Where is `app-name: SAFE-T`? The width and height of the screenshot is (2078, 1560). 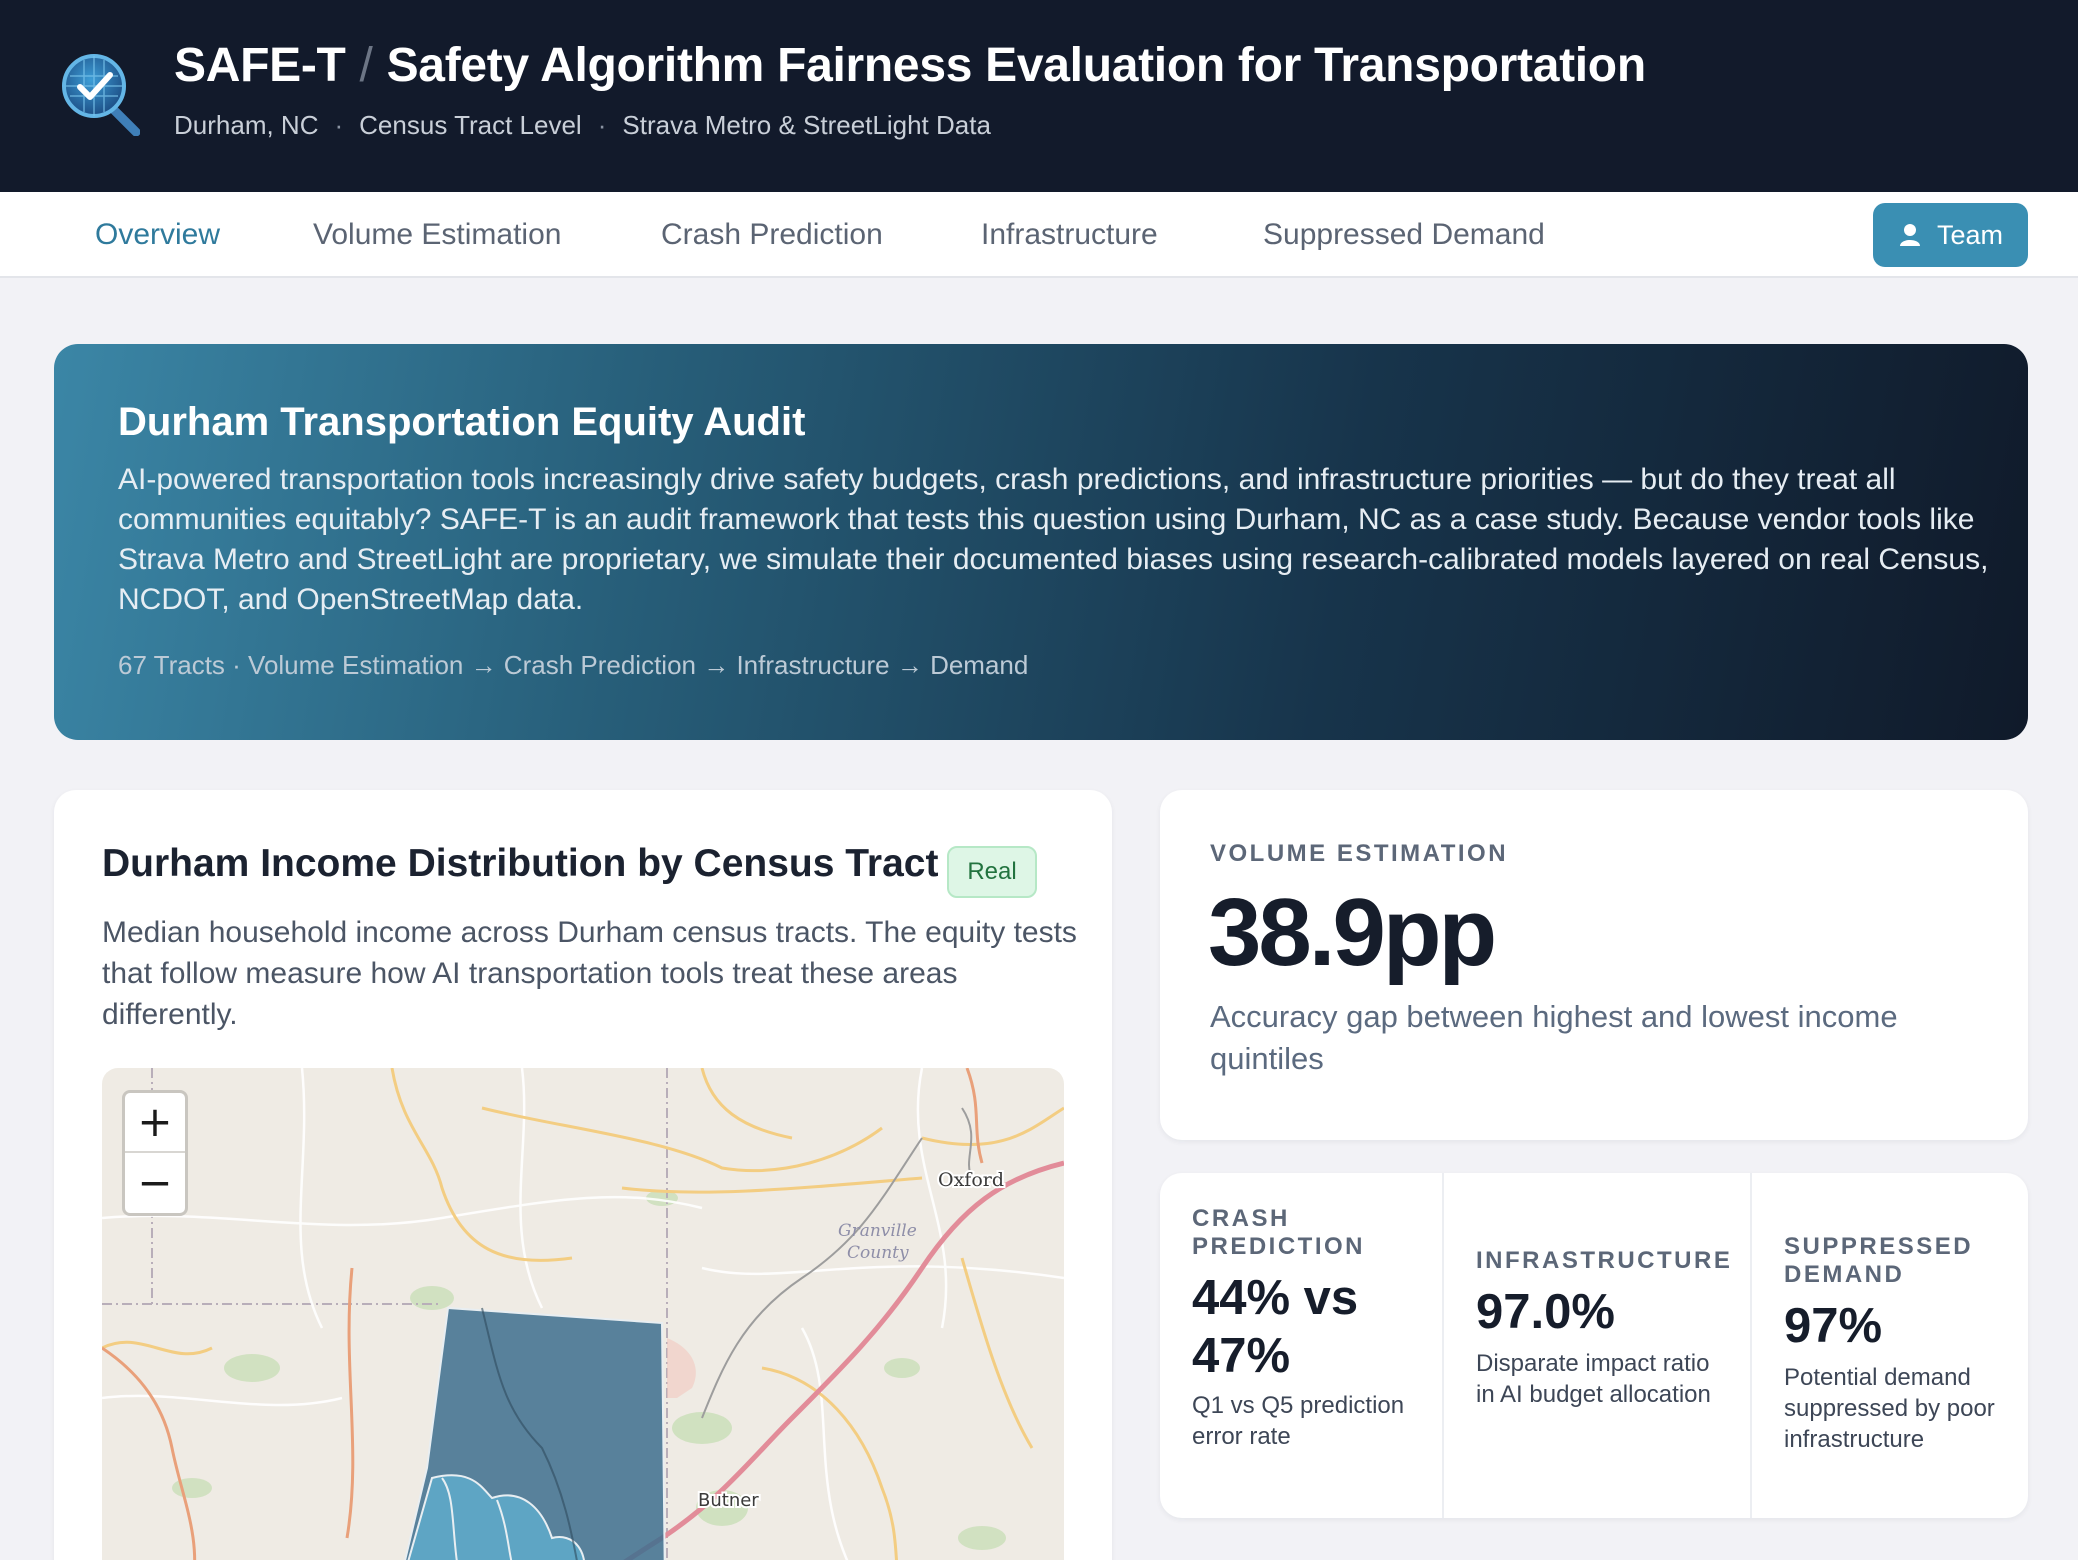 app-name: SAFE-T is located at coordinates (260, 65).